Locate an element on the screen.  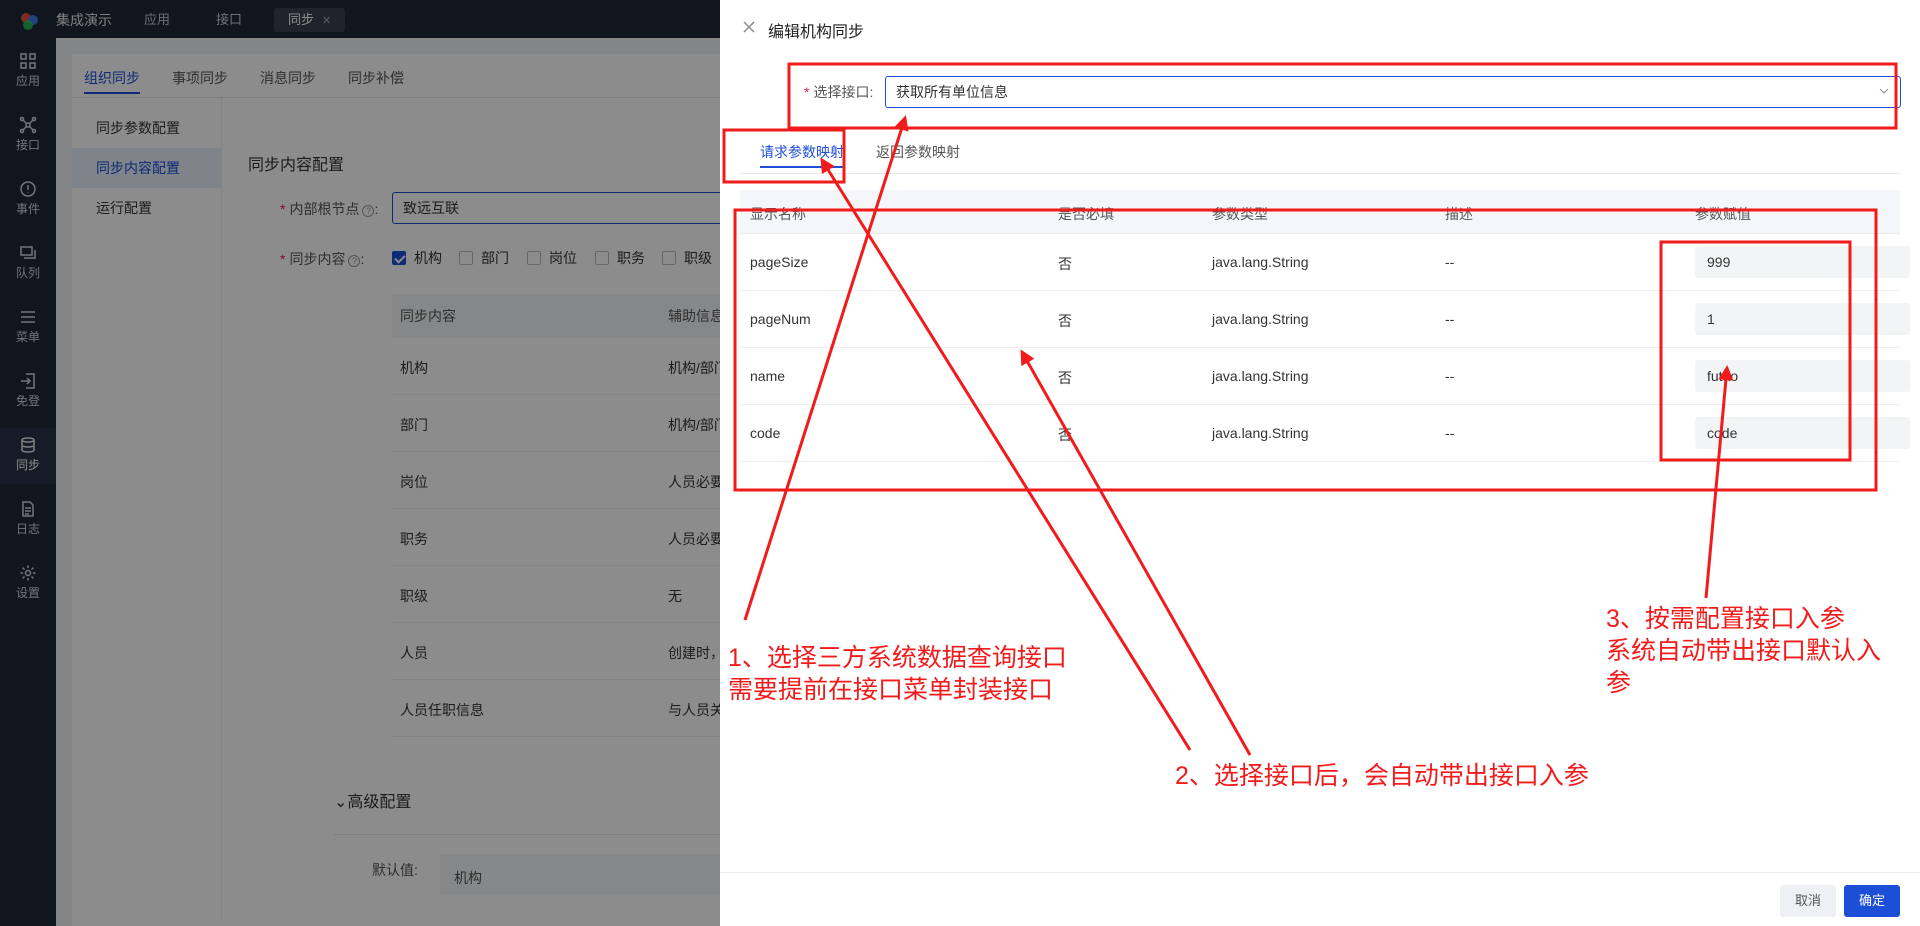
interface-label-text: 选择接口 is located at coordinates (841, 92).